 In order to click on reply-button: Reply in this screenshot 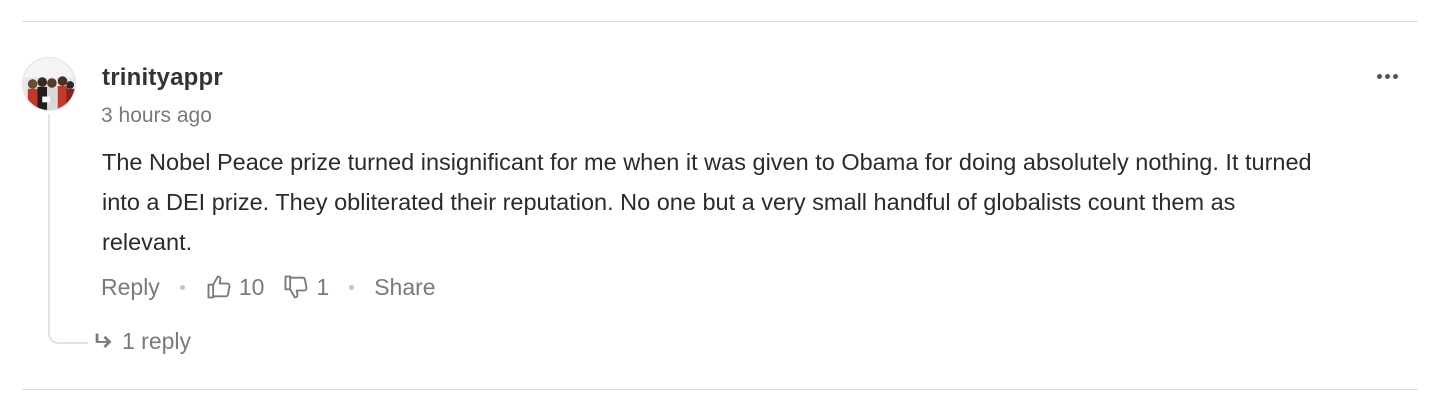, I will do `click(130, 287)`.